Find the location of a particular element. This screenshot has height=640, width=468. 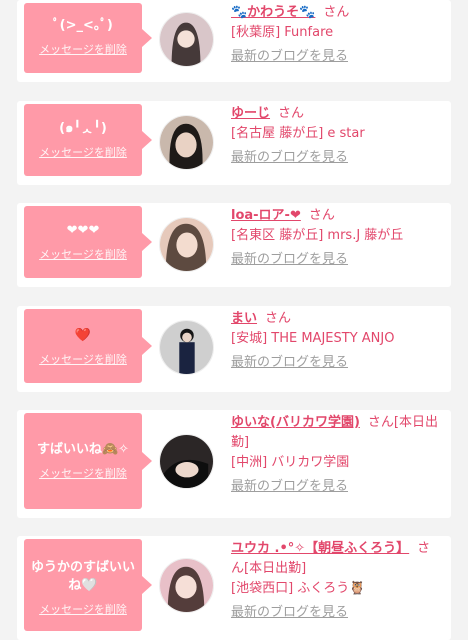

member-info: ゆーじ さん [名古屋 藤が丘] e star 最新のブログを見る is located at coordinates (337, 136).